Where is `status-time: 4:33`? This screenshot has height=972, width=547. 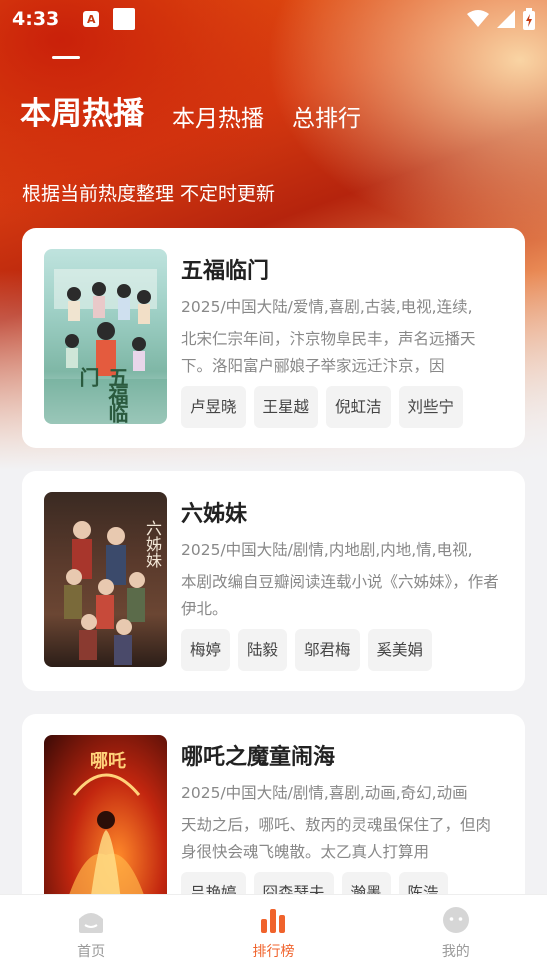
status-time: 4:33 is located at coordinates (36, 19).